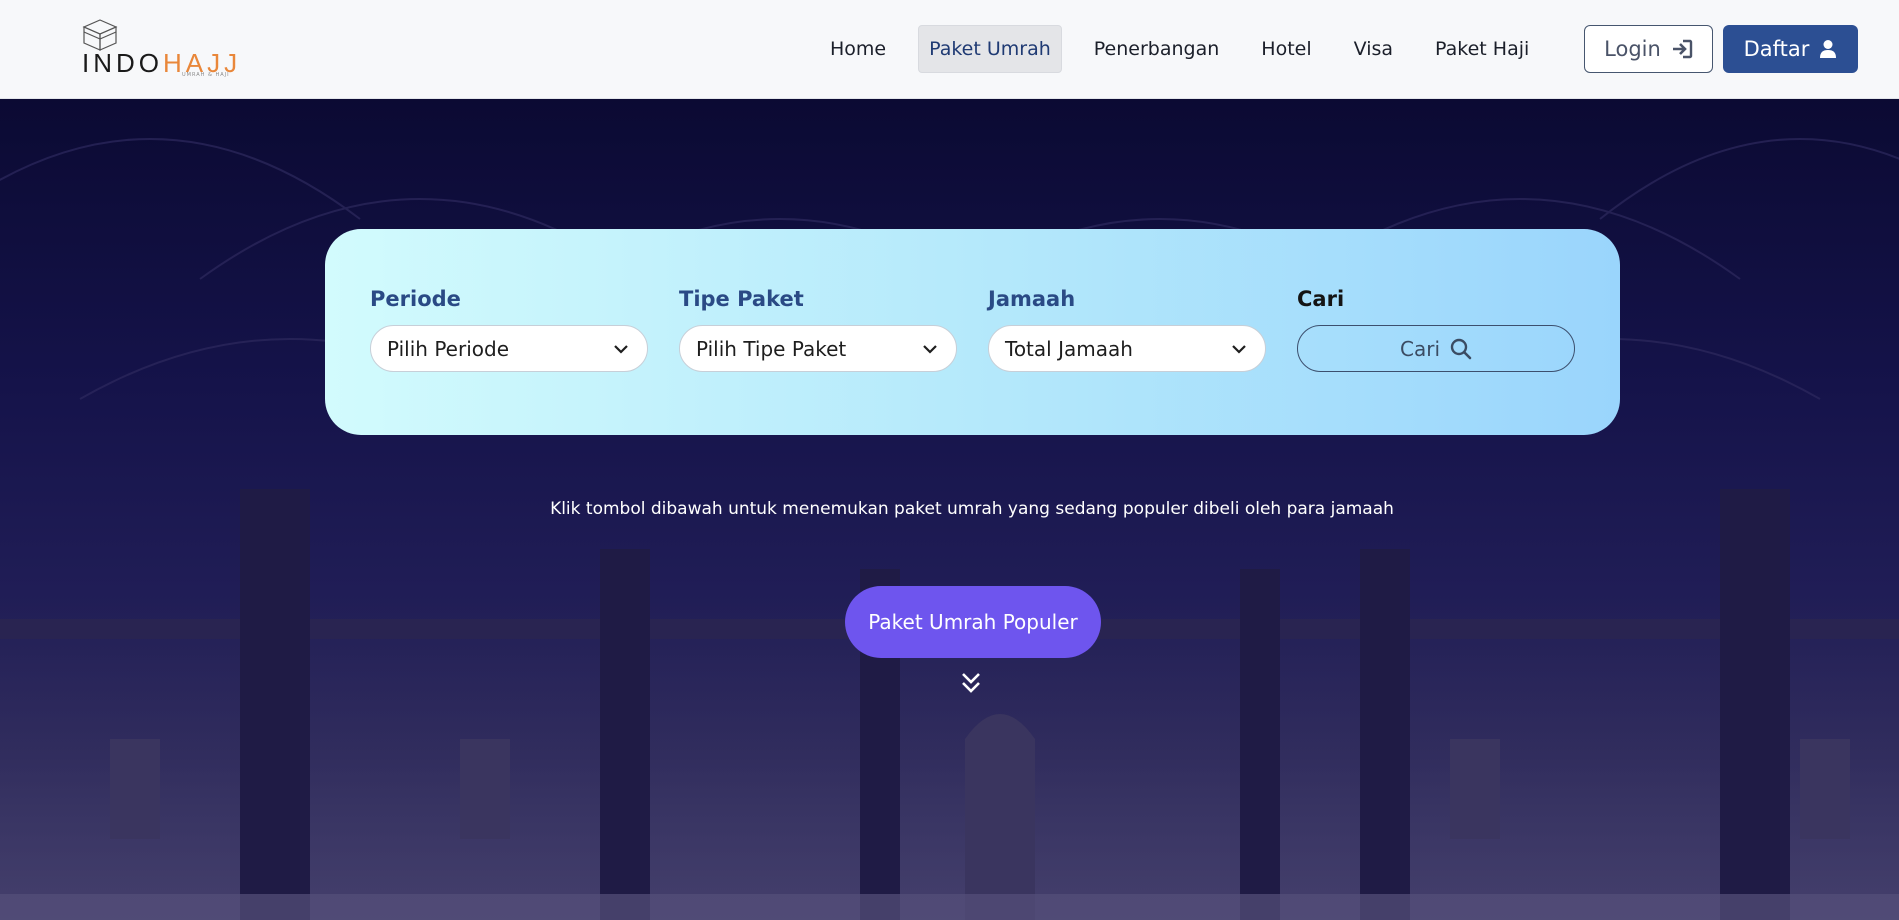 This screenshot has height=920, width=1899. I want to click on nav-visa: Visa, so click(1373, 49).